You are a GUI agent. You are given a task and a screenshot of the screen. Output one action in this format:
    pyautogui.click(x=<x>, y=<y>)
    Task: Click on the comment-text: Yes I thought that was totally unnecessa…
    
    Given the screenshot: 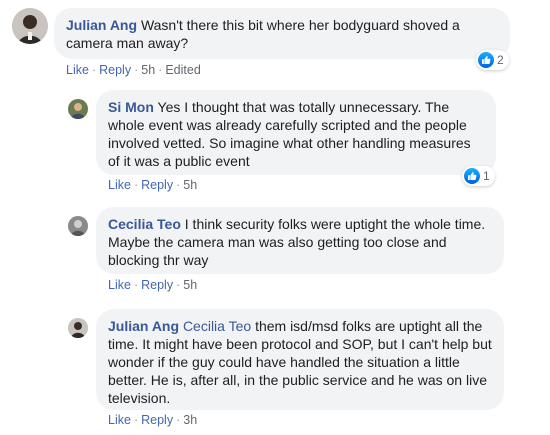 What is the action you would take?
    pyautogui.click(x=289, y=134)
    